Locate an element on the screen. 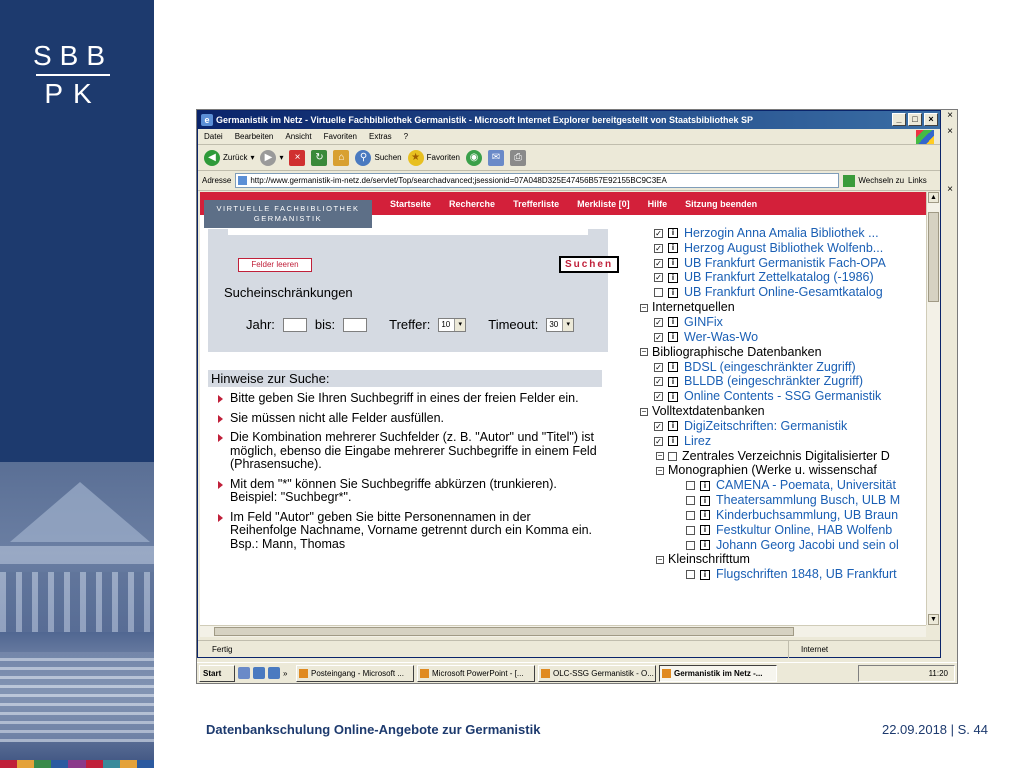 The width and height of the screenshot is (1024, 768). tree-group: − Volltextdatenbanken is located at coordinates (783, 411).